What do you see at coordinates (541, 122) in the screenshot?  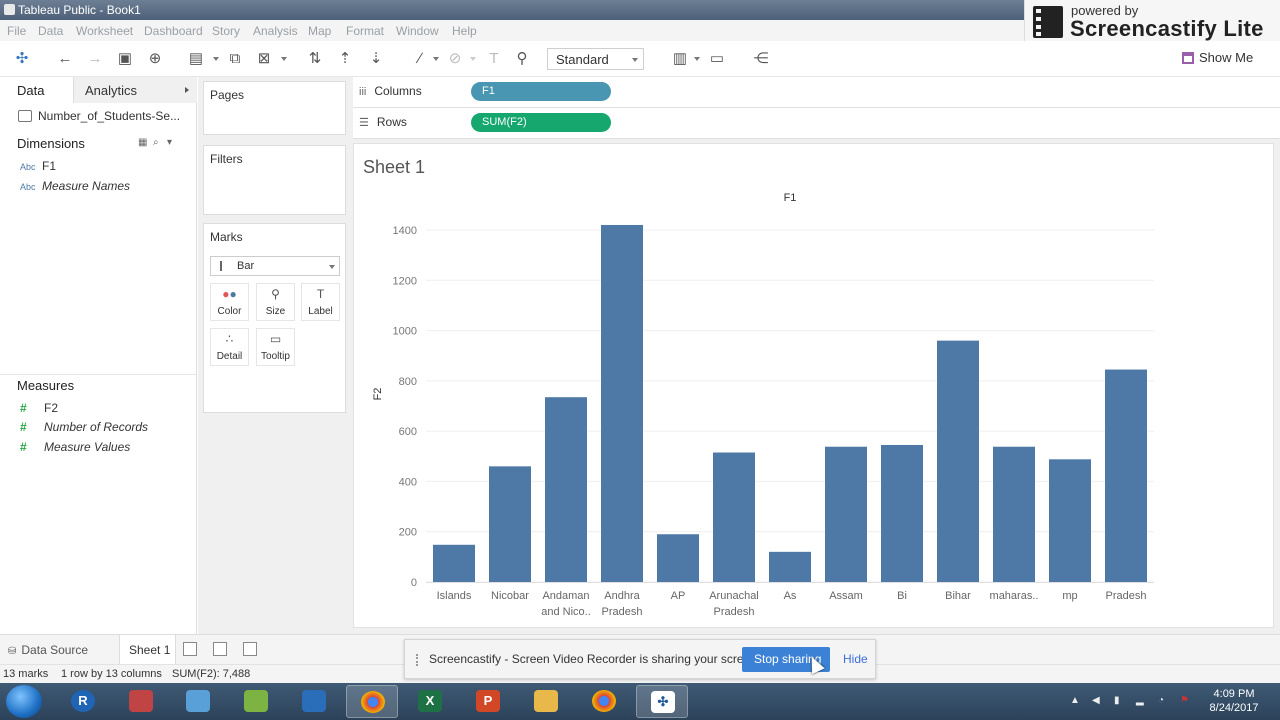 I see `rows-pill: SUM(F2)` at bounding box center [541, 122].